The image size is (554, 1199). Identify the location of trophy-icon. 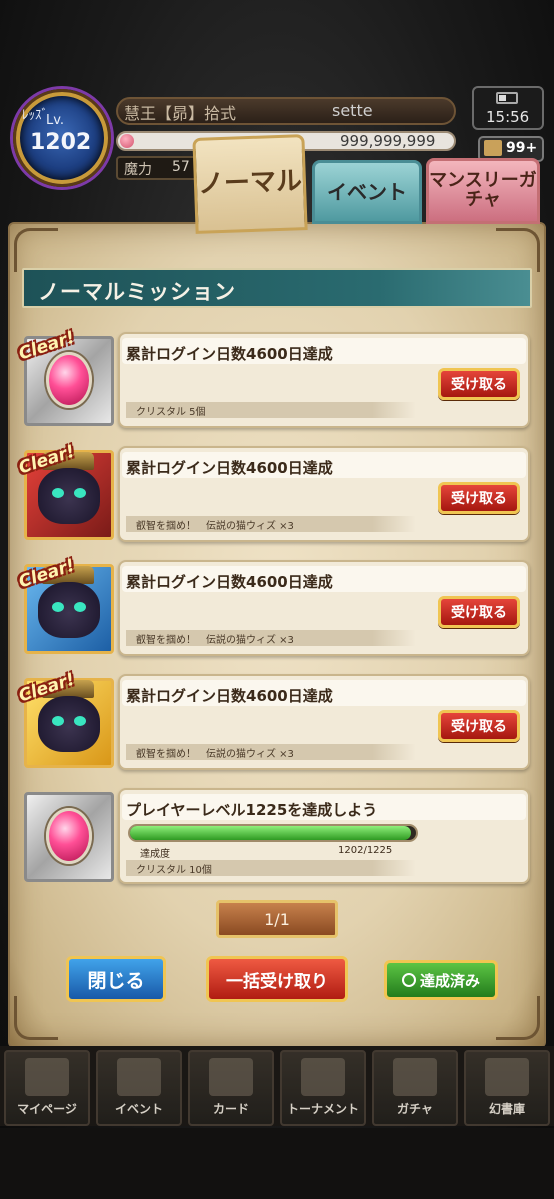
(323, 1077).